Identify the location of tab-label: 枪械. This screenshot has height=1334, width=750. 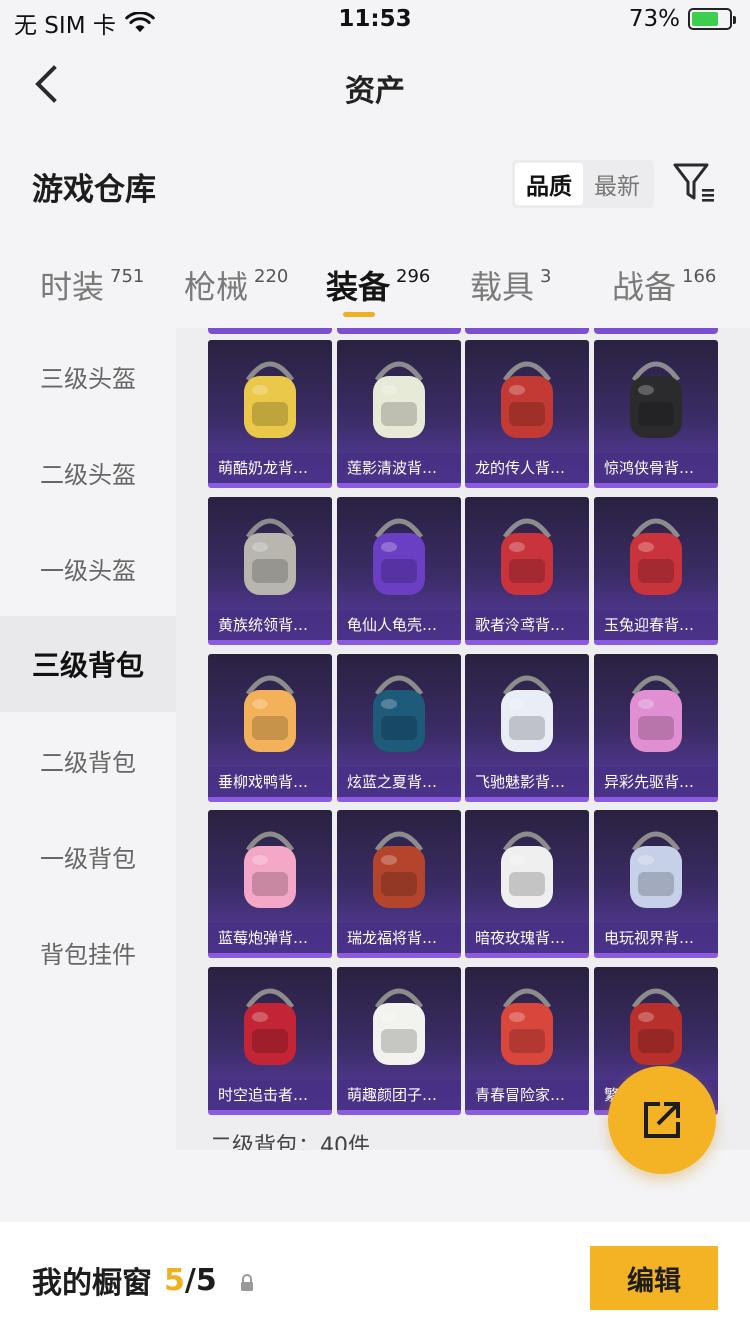
(216, 287).